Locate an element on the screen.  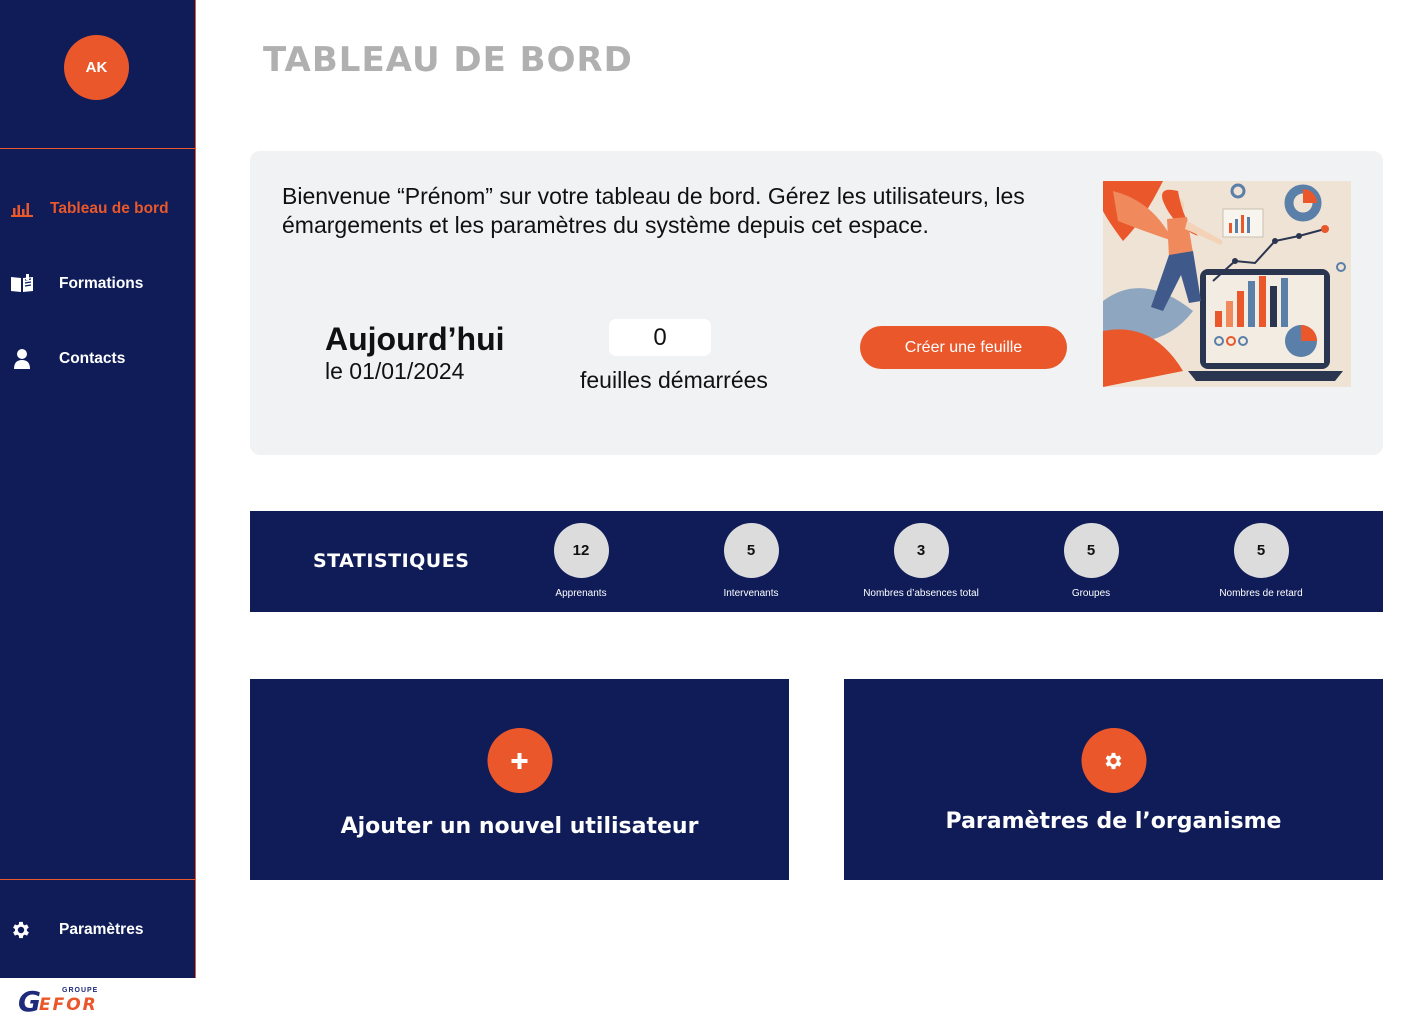
stat-label: Nombres d’absences total is located at coordinates (921, 593).